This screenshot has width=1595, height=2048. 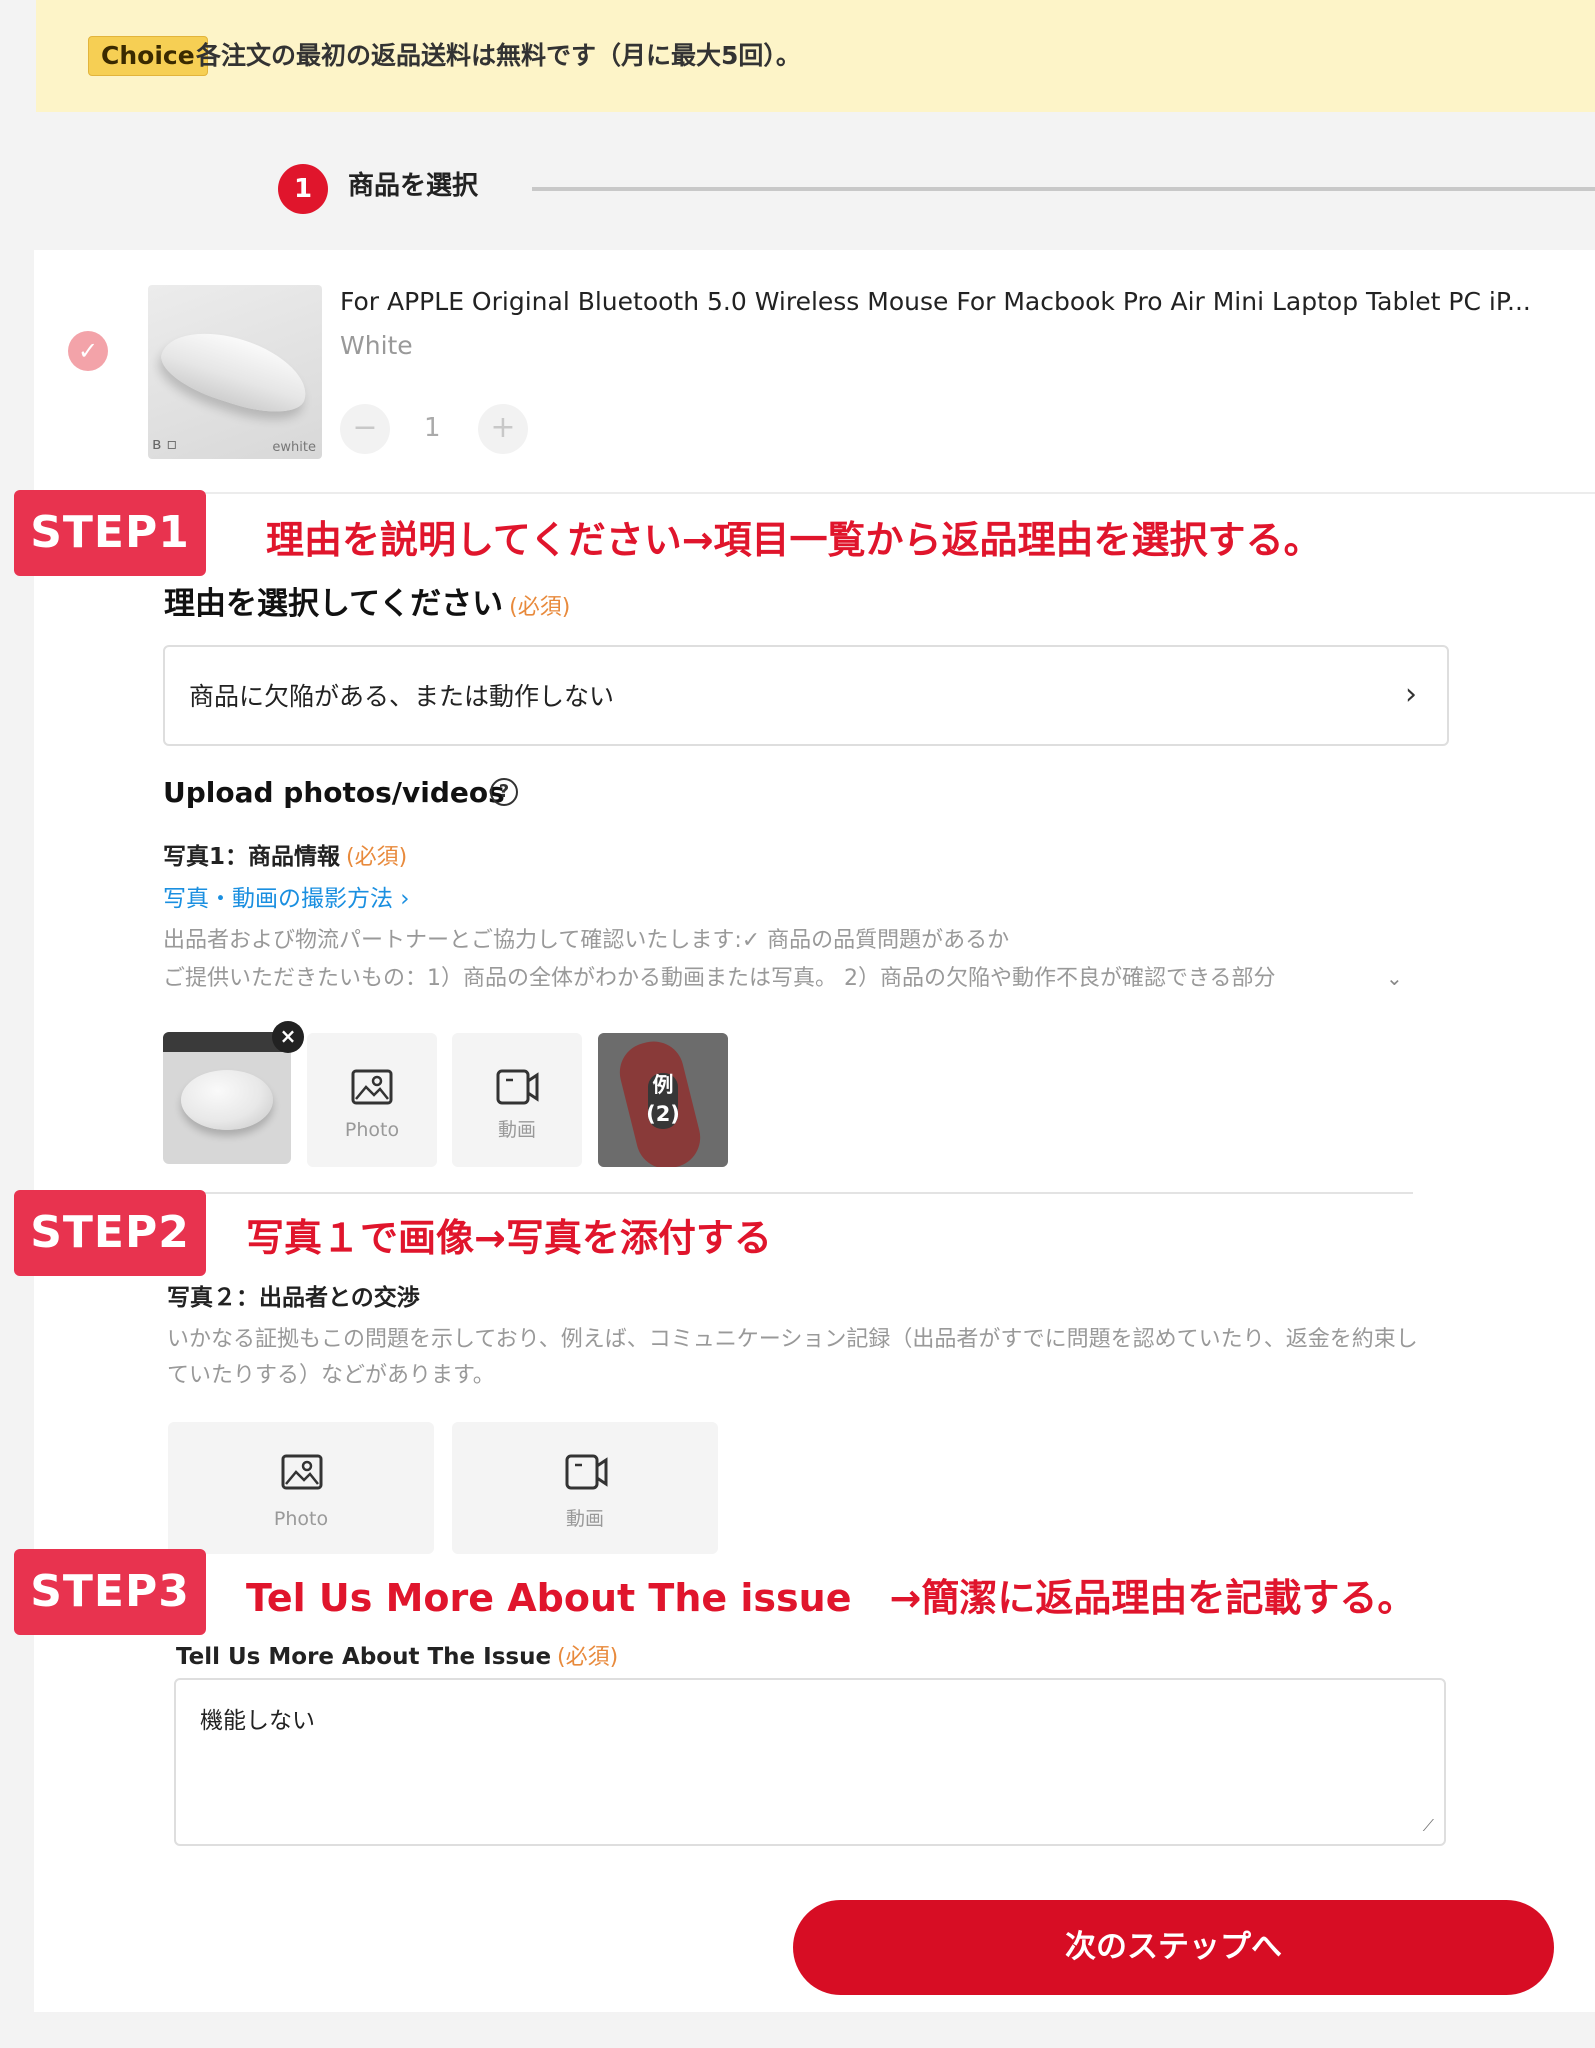 I want to click on example-photos-tile: 例 (2), so click(x=663, y=1100).